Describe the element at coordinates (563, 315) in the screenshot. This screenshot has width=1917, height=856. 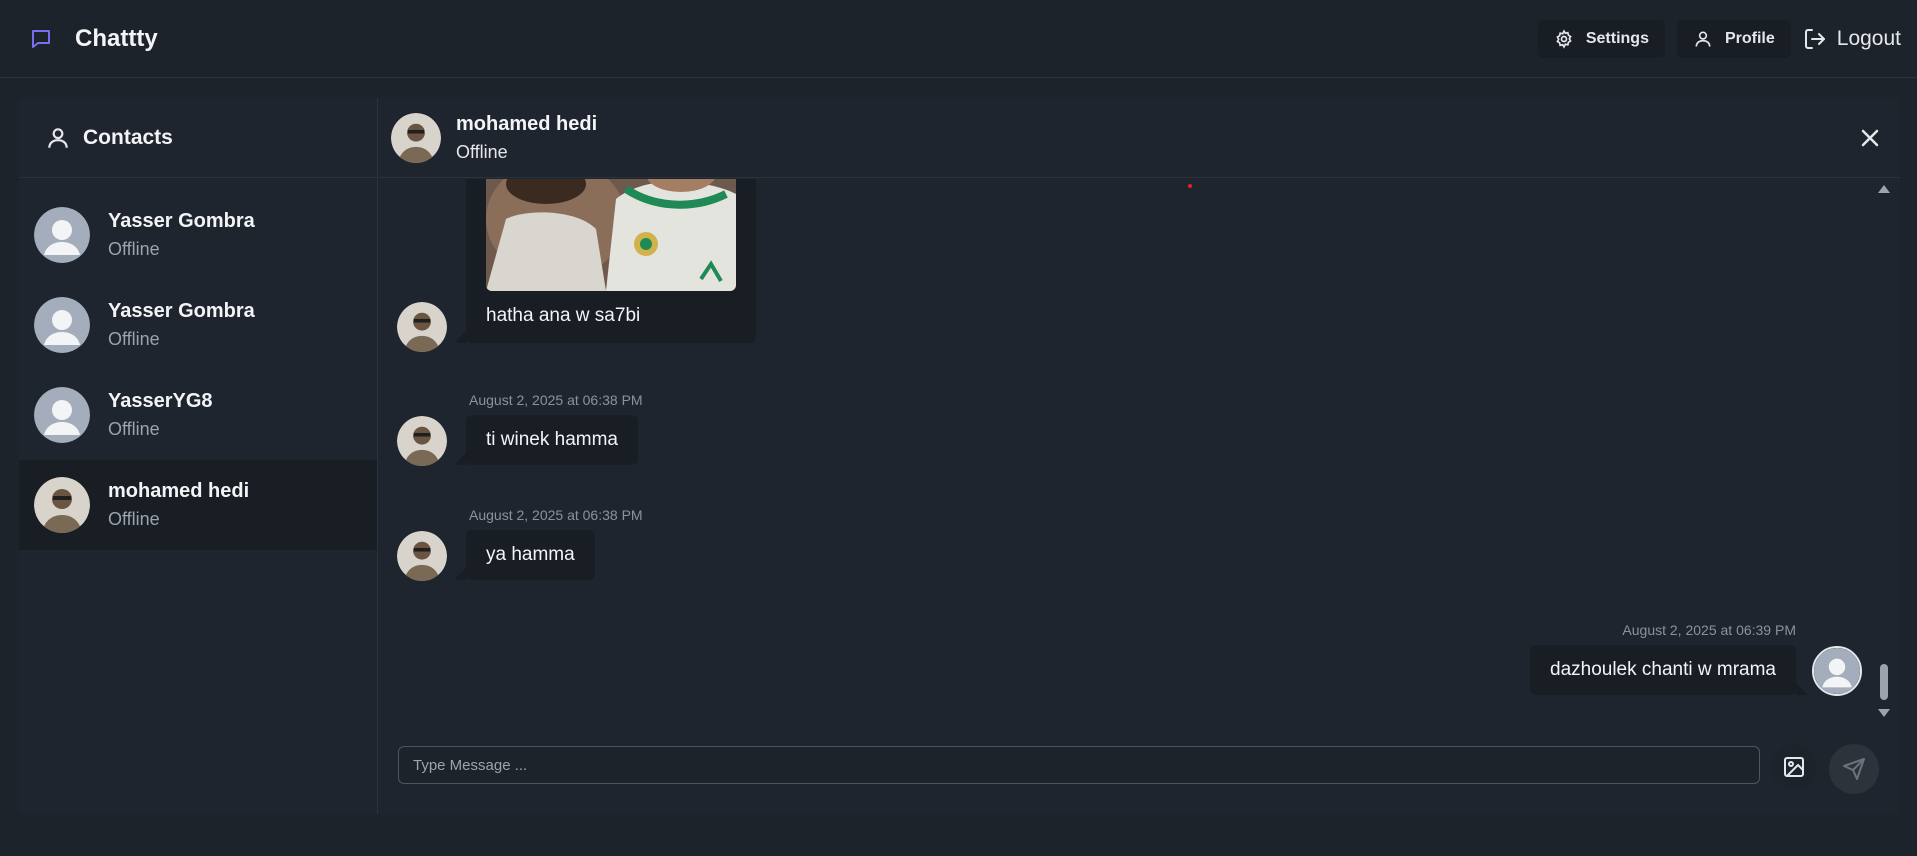
I see `message-text: hatha ana w sa7bi` at that location.